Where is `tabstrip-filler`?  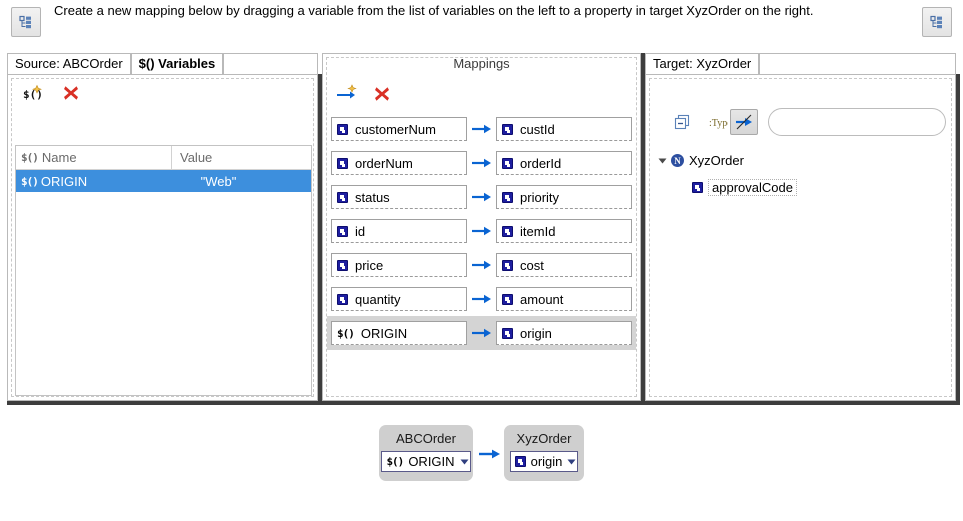
tabstrip-filler is located at coordinates (857, 63).